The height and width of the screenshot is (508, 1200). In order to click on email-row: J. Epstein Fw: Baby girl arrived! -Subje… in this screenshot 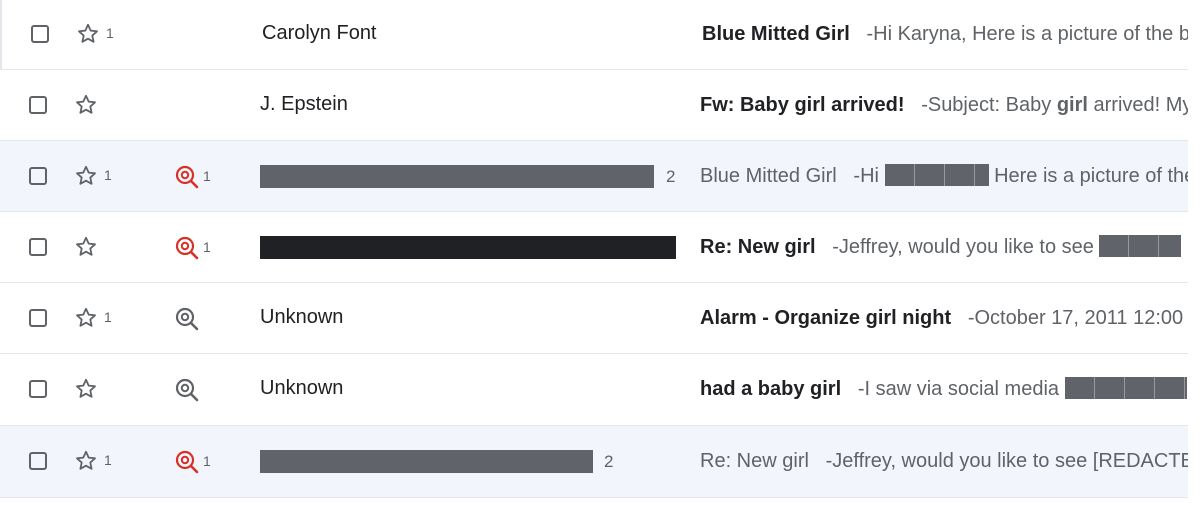, I will do `click(600, 105)`.